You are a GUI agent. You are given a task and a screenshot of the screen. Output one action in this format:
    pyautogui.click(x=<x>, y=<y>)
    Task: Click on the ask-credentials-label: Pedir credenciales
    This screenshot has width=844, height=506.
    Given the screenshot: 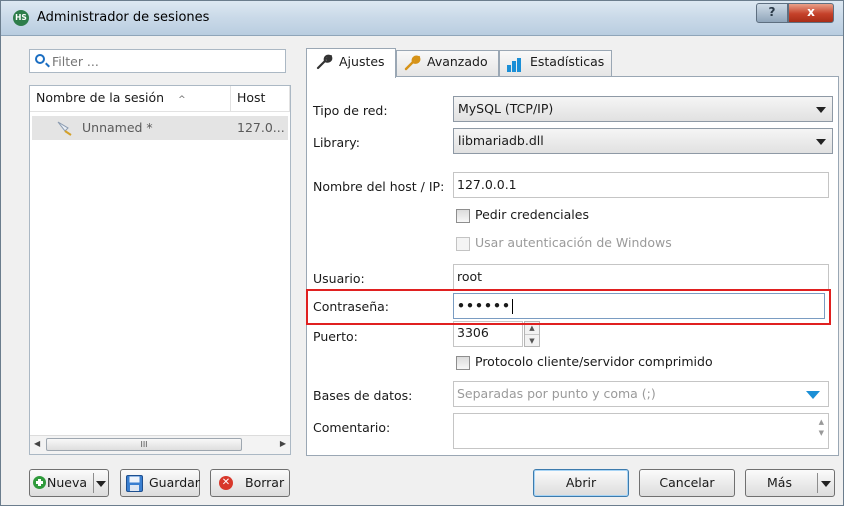 What is the action you would take?
    pyautogui.click(x=532, y=214)
    